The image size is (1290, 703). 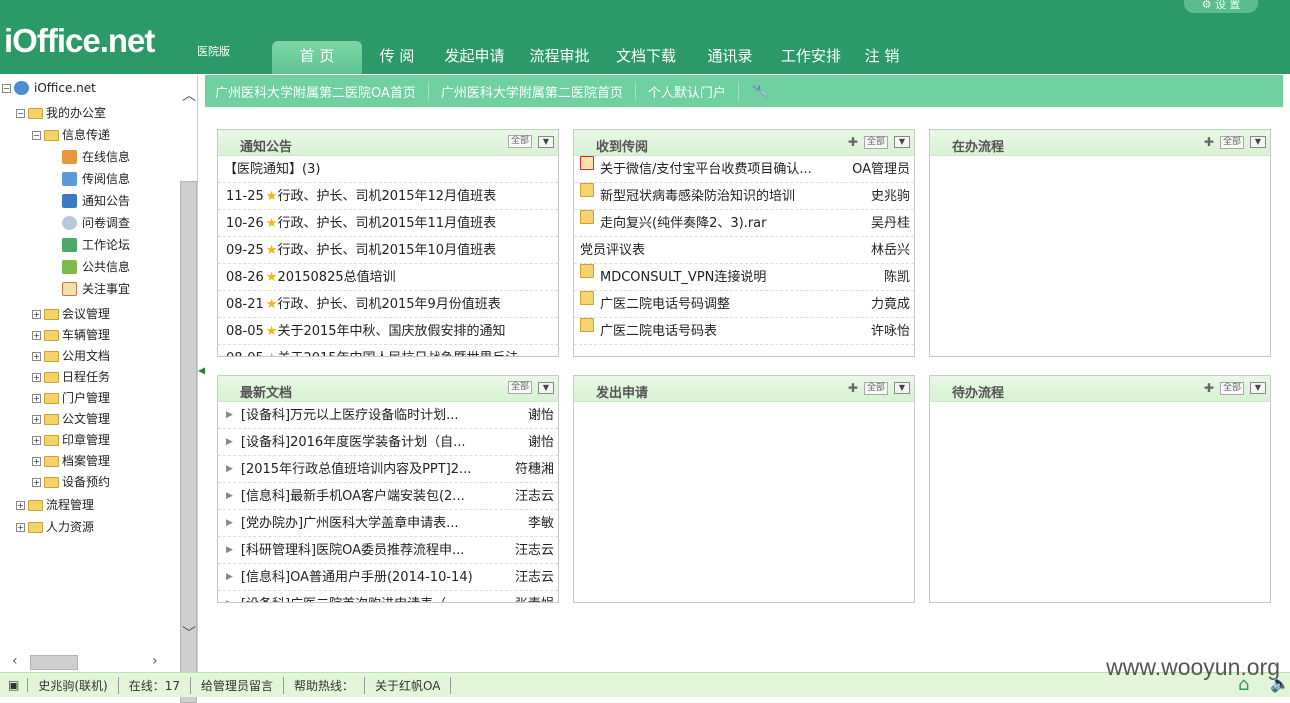 What do you see at coordinates (415, 223) in the screenshot?
I see `item-title: 行政、护长、司机2015年11月值班表` at bounding box center [415, 223].